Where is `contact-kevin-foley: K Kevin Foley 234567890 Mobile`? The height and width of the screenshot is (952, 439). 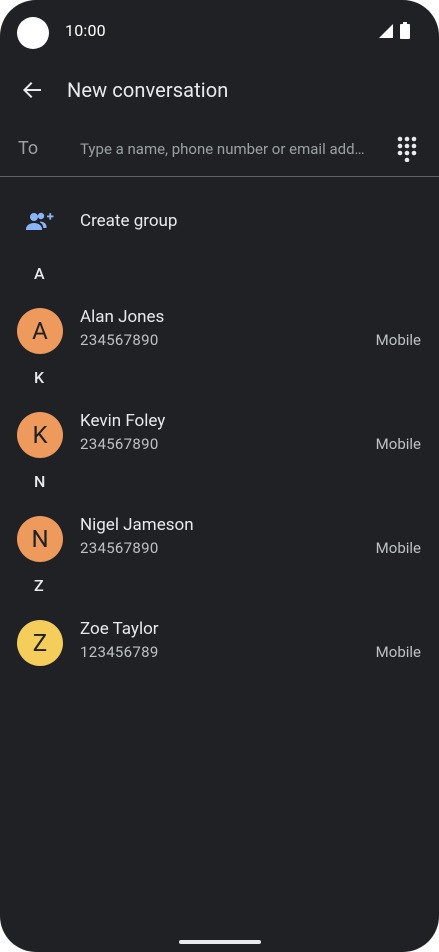
contact-kevin-foley: K Kevin Foley 234567890 Mobile is located at coordinates (219, 433).